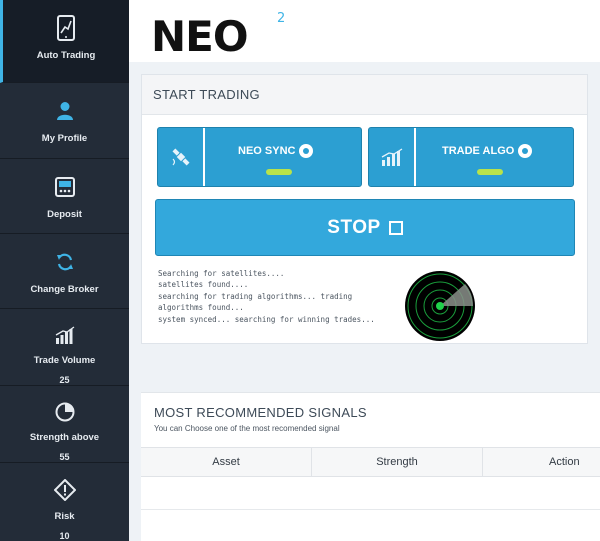 The width and height of the screenshot is (600, 541). What do you see at coordinates (354, 227) in the screenshot?
I see `stop-label: STOP` at bounding box center [354, 227].